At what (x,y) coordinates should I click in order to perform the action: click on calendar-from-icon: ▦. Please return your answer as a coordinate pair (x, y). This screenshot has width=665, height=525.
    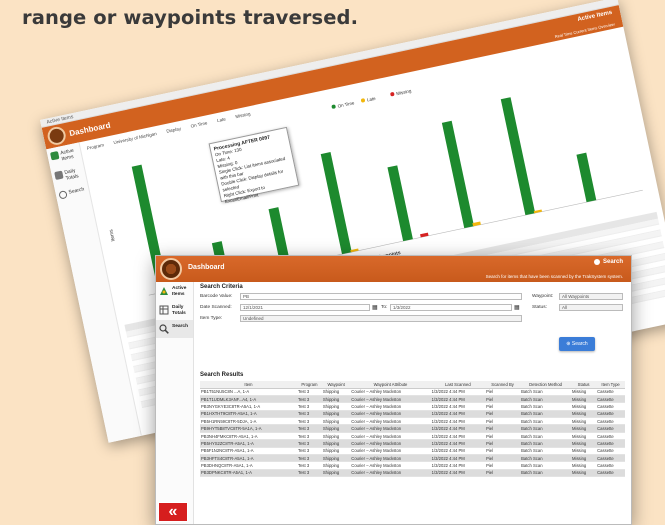
    Looking at the image, I should click on (375, 307).